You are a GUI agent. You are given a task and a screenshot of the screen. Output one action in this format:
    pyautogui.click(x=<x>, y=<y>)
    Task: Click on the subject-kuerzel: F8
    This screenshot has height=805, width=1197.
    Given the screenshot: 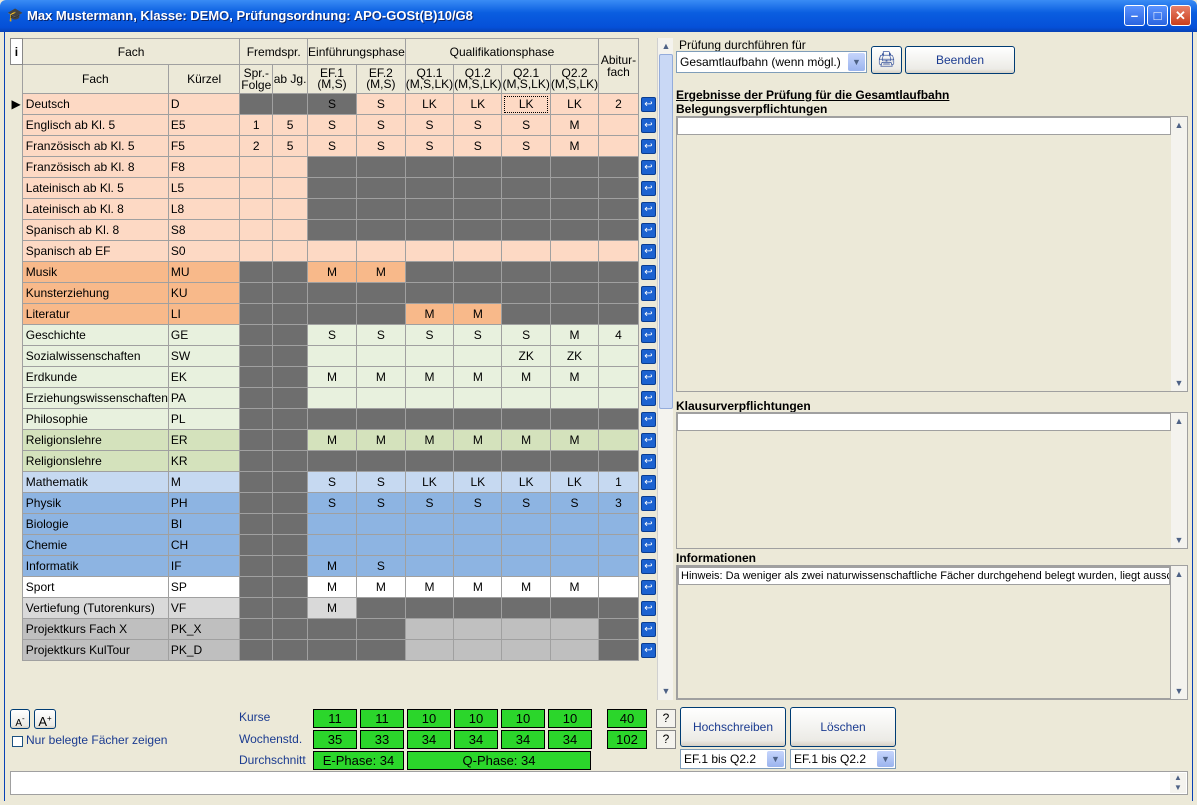 What is the action you would take?
    pyautogui.click(x=204, y=167)
    